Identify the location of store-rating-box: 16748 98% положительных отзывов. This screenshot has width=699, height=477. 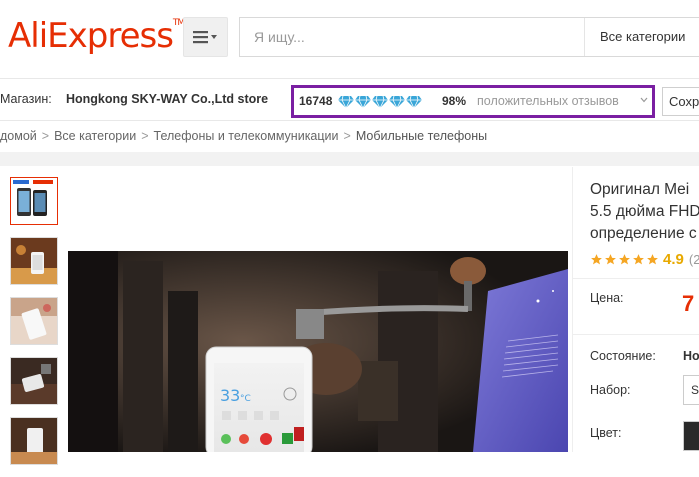
(473, 101).